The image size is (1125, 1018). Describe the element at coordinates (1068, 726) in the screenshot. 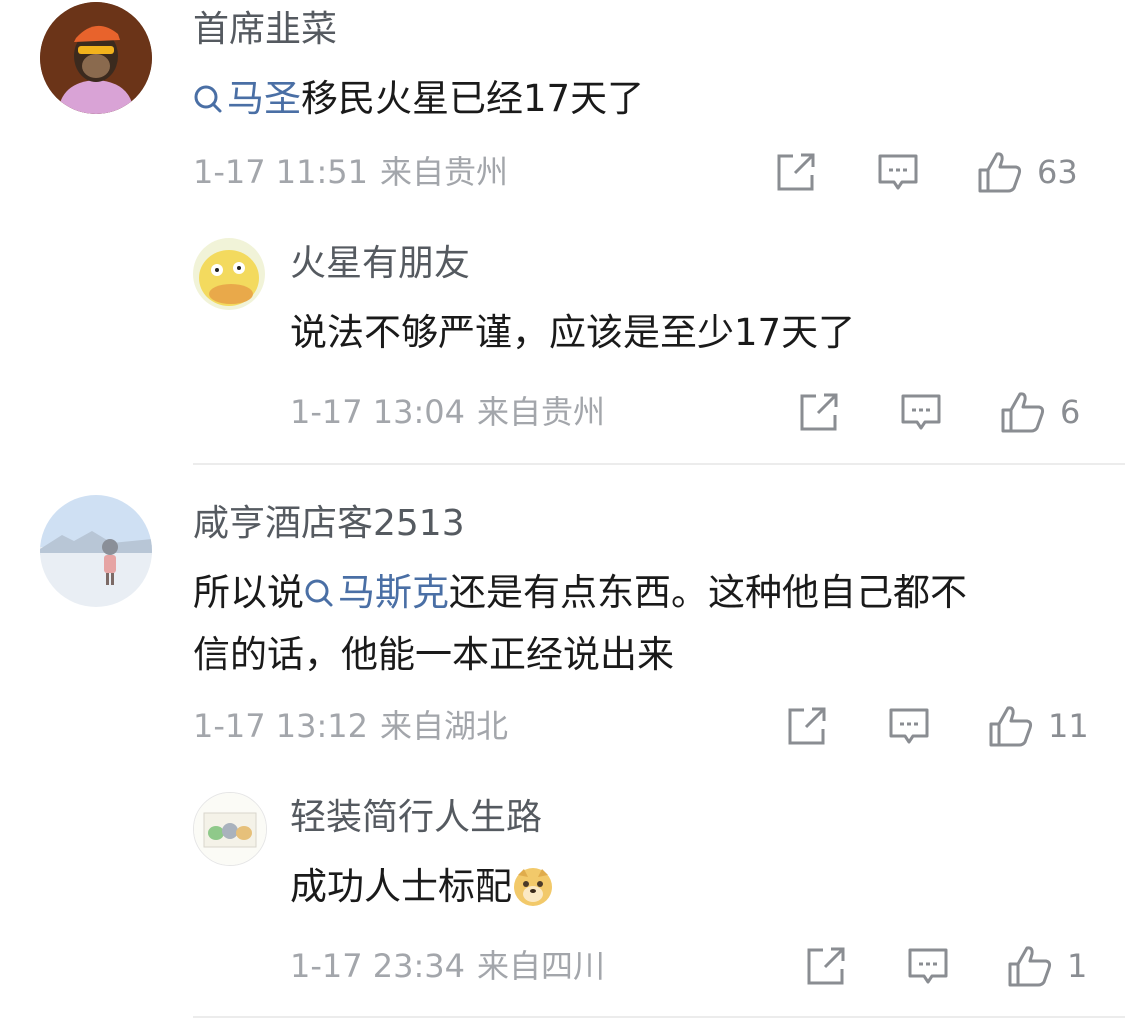

I see `like-count: 11` at that location.